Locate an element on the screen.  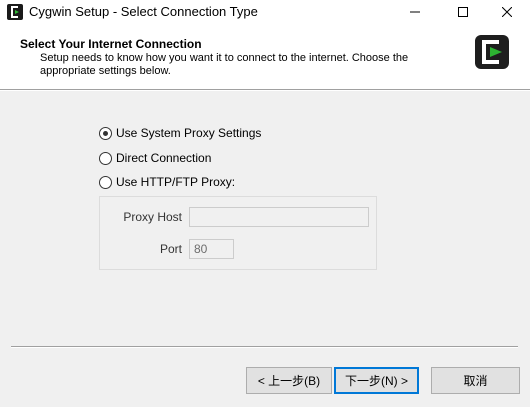
page-title: Select Your Internet Connection is located at coordinates (111, 44).